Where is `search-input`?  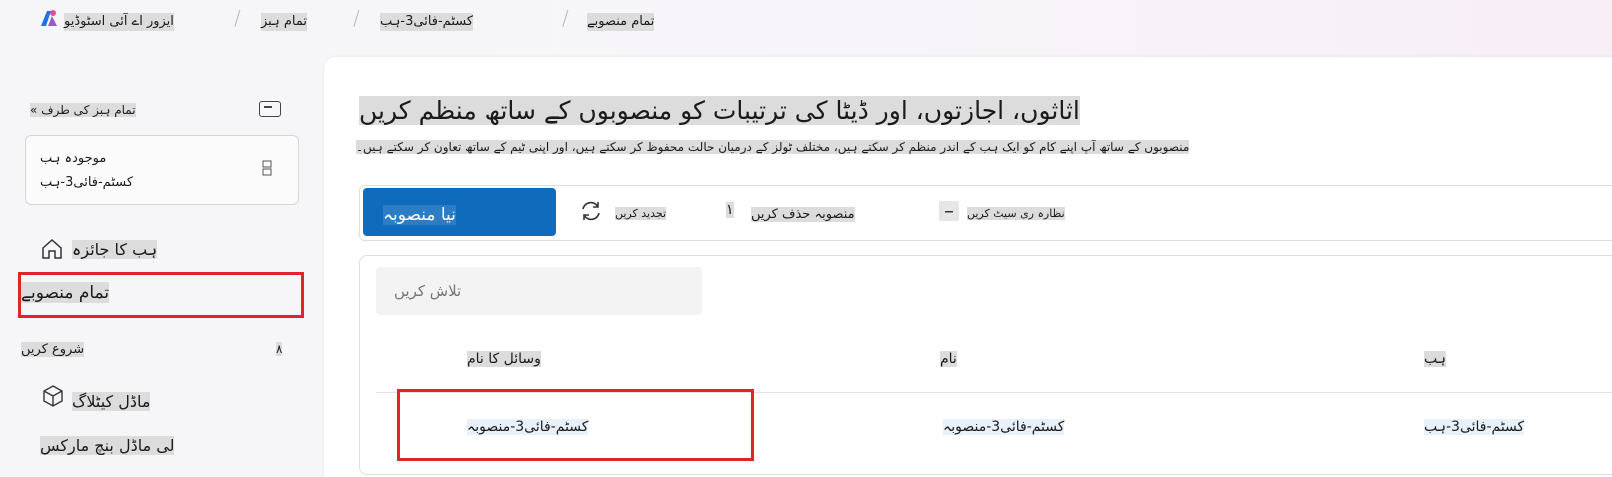 search-input is located at coordinates (539, 291).